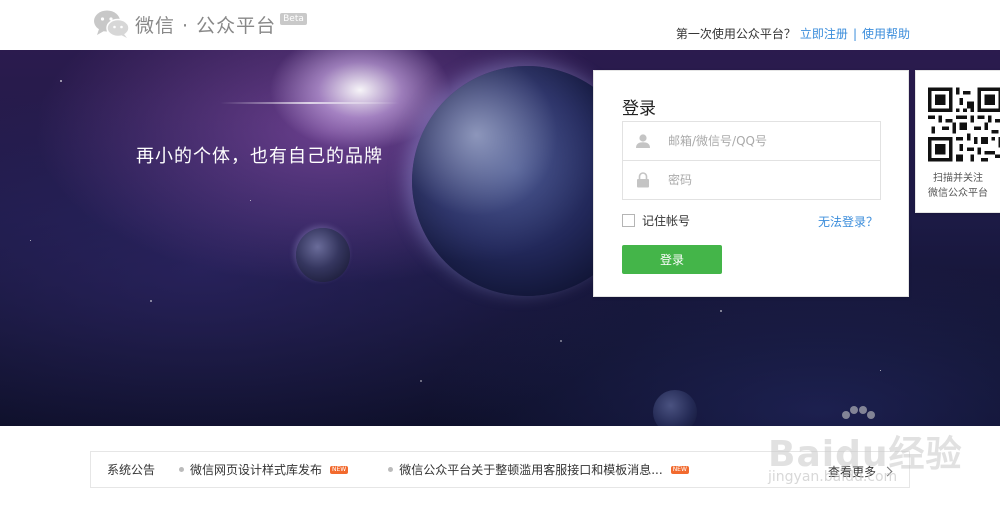 The image size is (1000, 514). What do you see at coordinates (848, 221) in the screenshot?
I see `cannot-login-link: 无法登录？` at bounding box center [848, 221].